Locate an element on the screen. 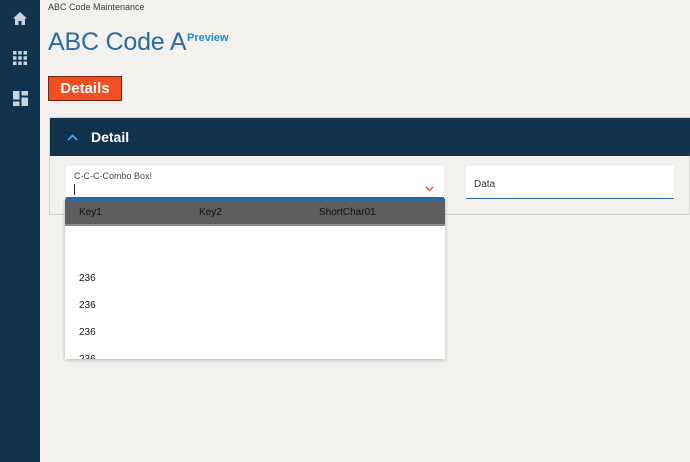 The height and width of the screenshot is (462, 690). column-header-key1: Key1 is located at coordinates (90, 212).